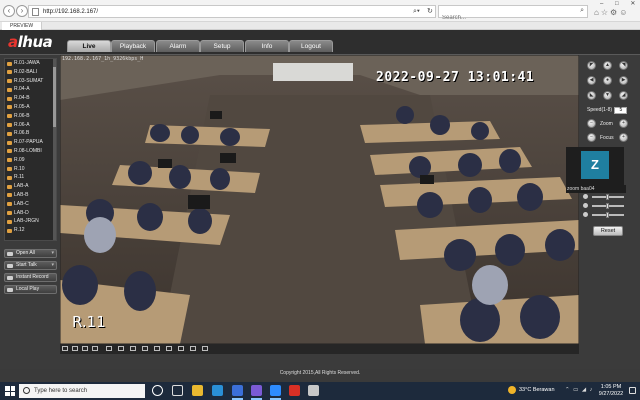 The image size is (640, 400). I want to click on ptz-up-left-icon: ◤, so click(591, 65).